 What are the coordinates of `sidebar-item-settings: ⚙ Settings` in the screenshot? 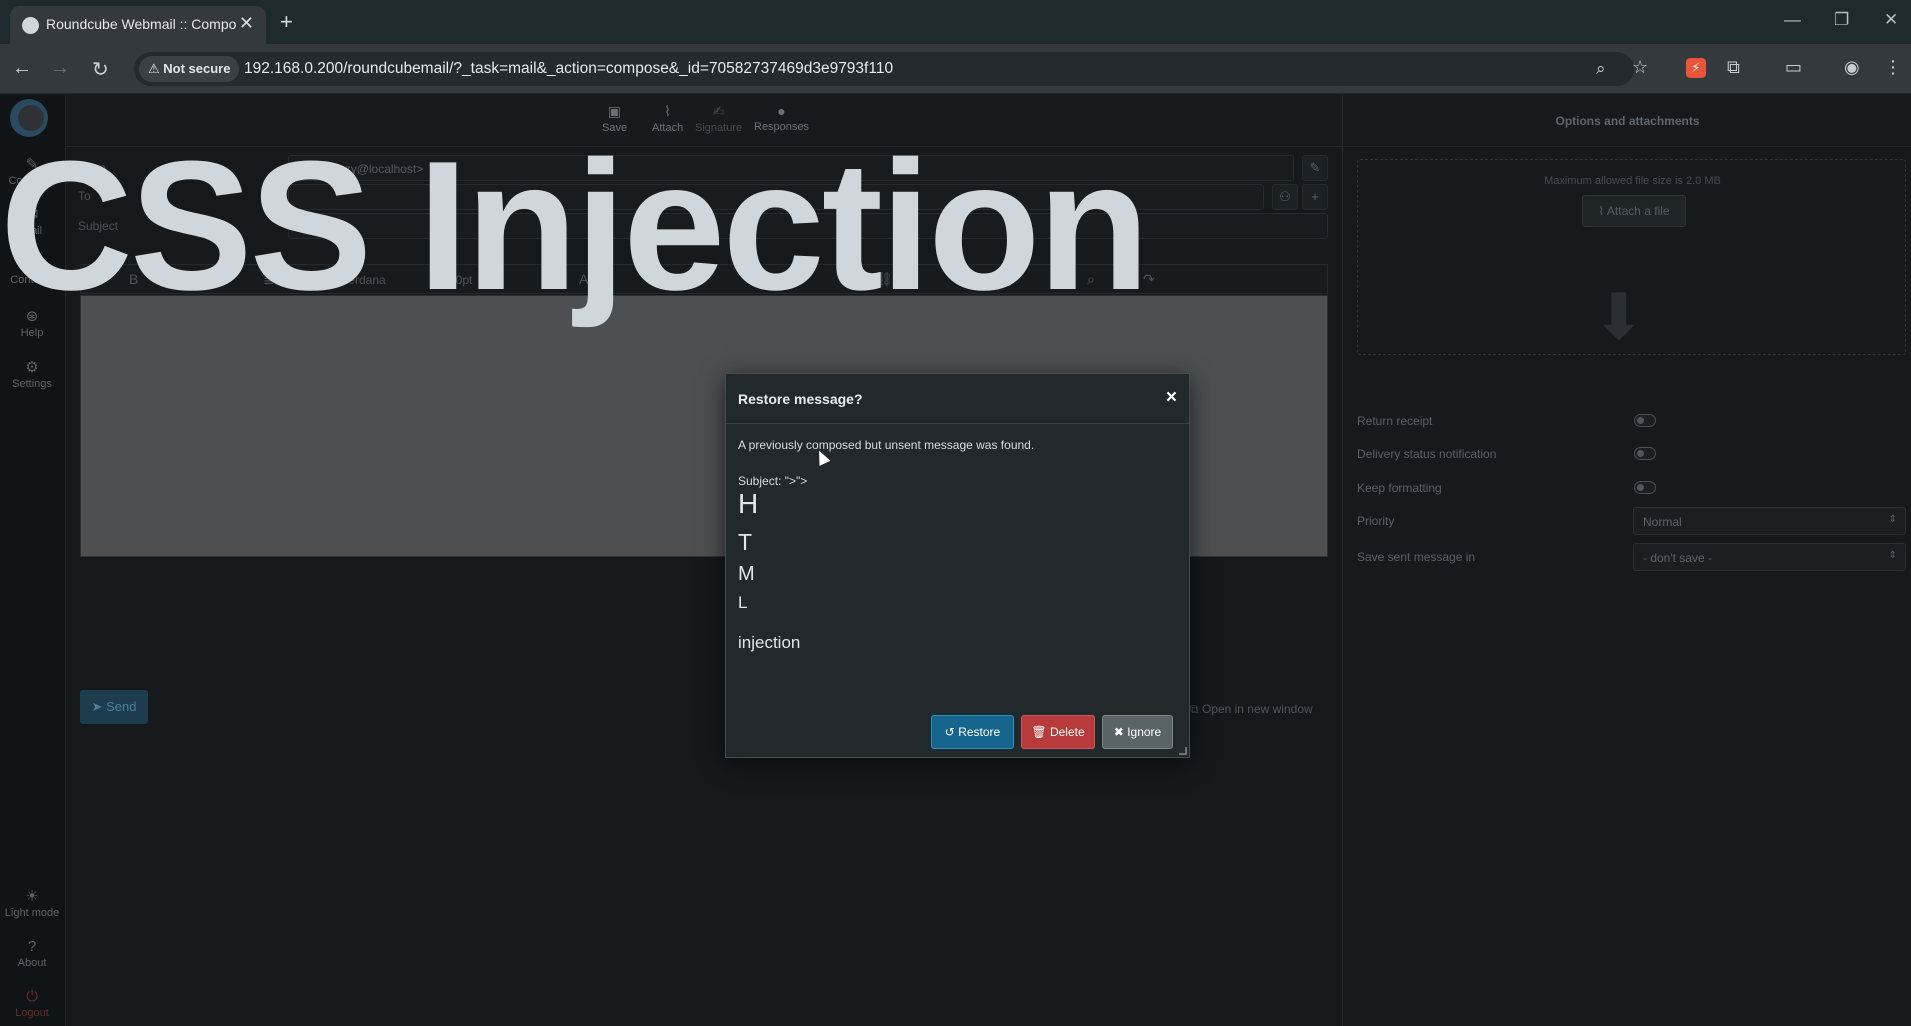 It's located at (32, 374).